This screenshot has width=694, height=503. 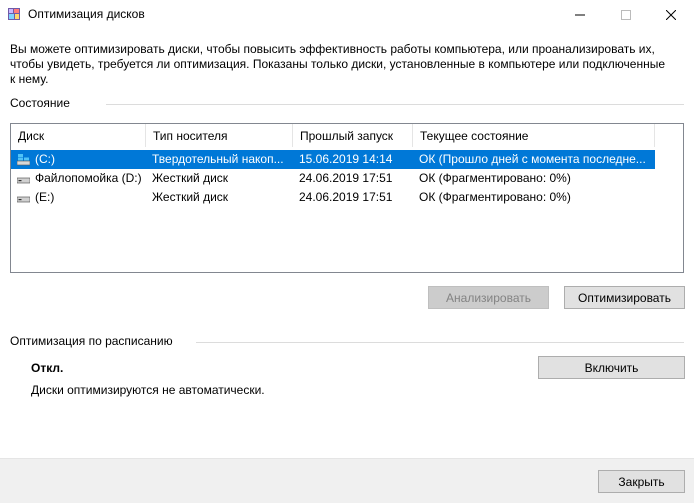 What do you see at coordinates (86, 14) in the screenshot?
I see `window-title: Оптимизация дисков` at bounding box center [86, 14].